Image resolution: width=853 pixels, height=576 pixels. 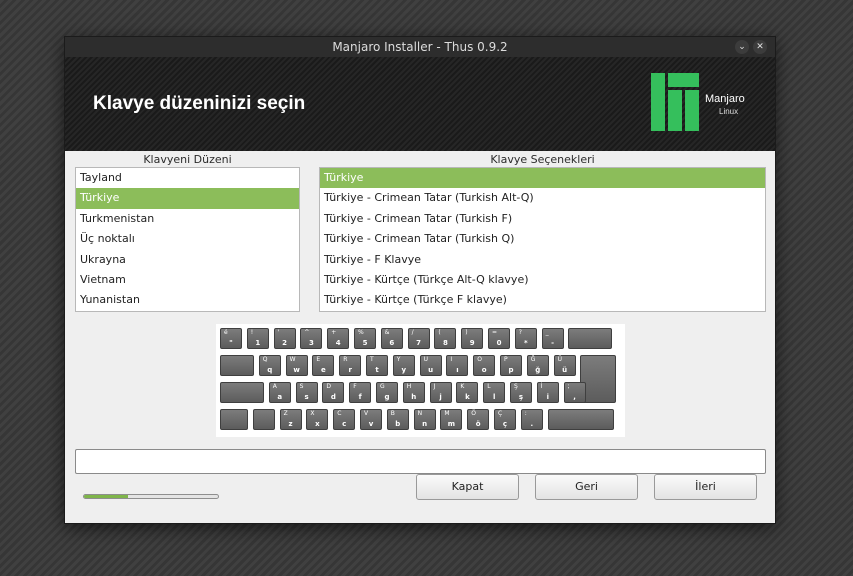 I want to click on key-label: k, so click(x=467, y=397).